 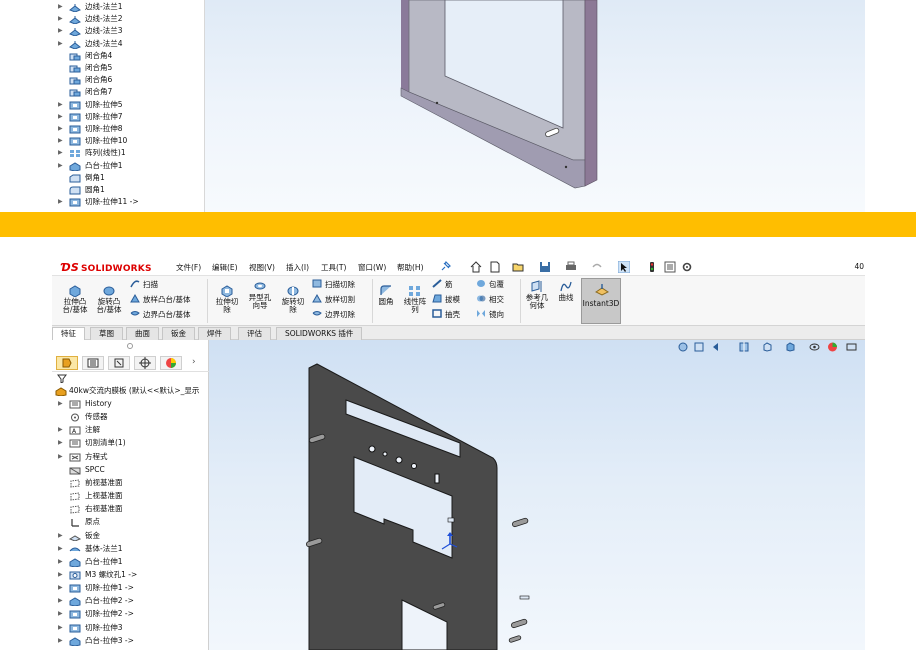 What do you see at coordinates (130, 457) in the screenshot?
I see `tree-item: ▶ 方程式` at bounding box center [130, 457].